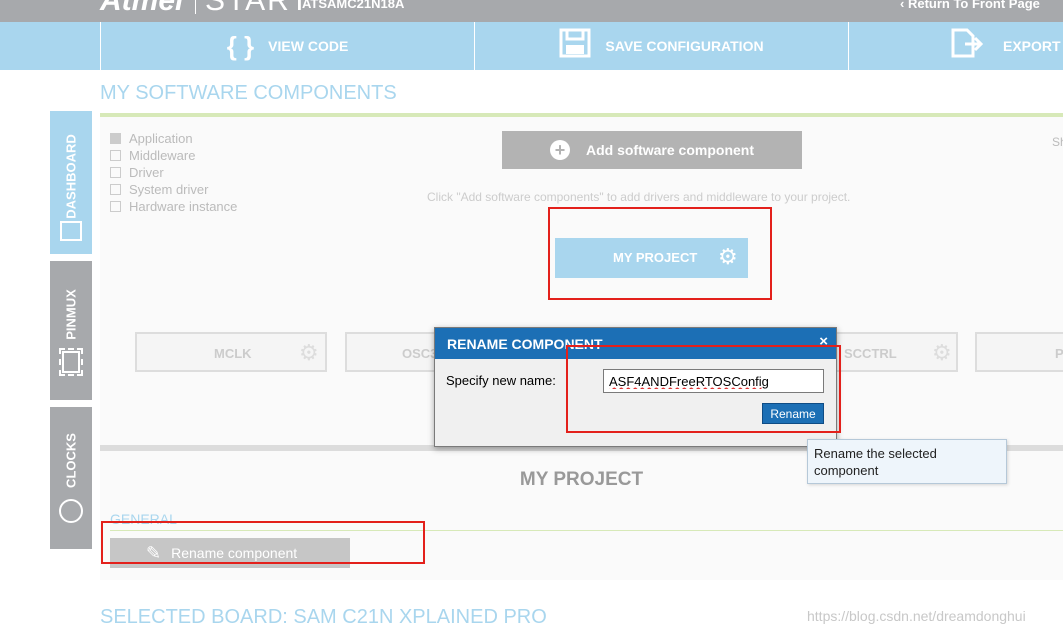  What do you see at coordinates (231, 352) in the screenshot?
I see `component-mclk: MCLK ⚙` at bounding box center [231, 352].